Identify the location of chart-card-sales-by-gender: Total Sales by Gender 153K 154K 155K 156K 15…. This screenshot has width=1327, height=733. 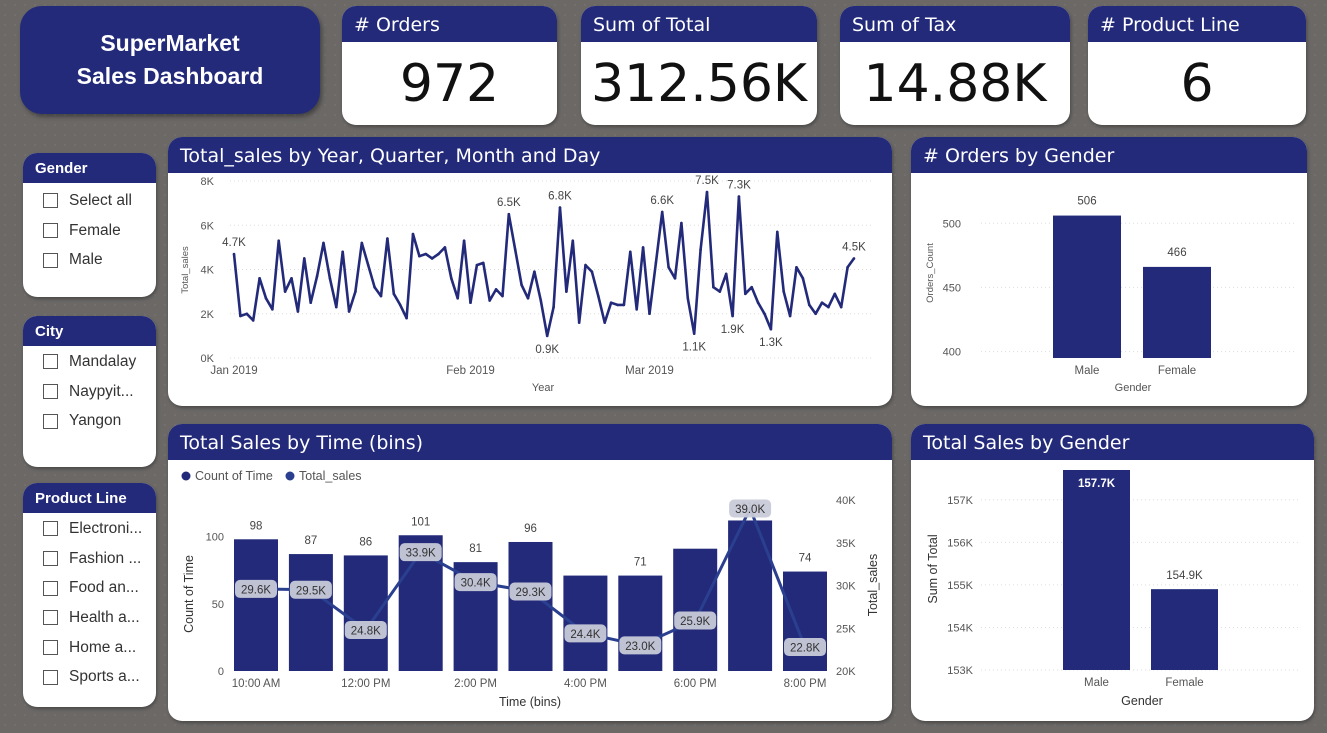
(1112, 572).